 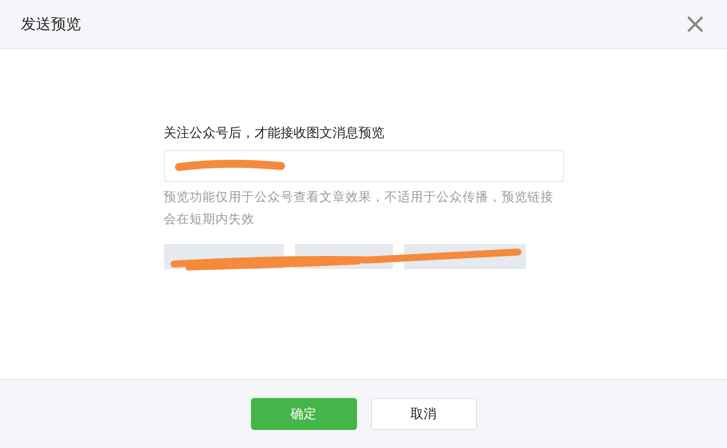 What do you see at coordinates (359, 208) in the screenshot?
I see `hint-text: 预览功能仅用于公众号查看文章效果，不适用于公众传播，预览链接会在短期内失效` at bounding box center [359, 208].